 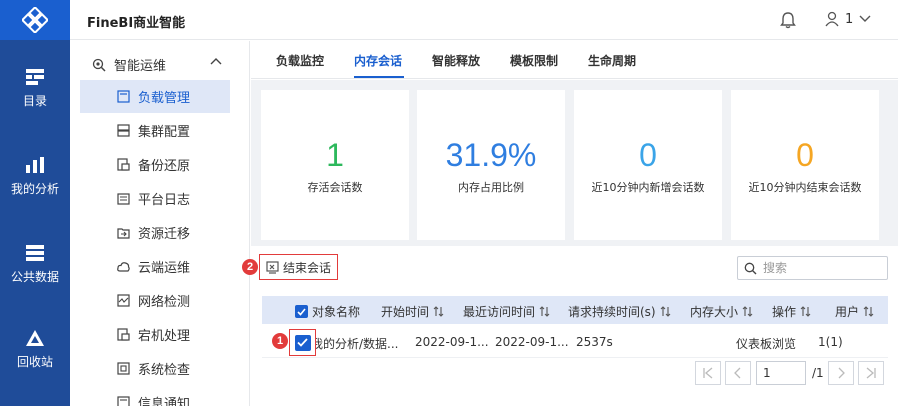 I want to click on last-page-button, so click(x=871, y=373).